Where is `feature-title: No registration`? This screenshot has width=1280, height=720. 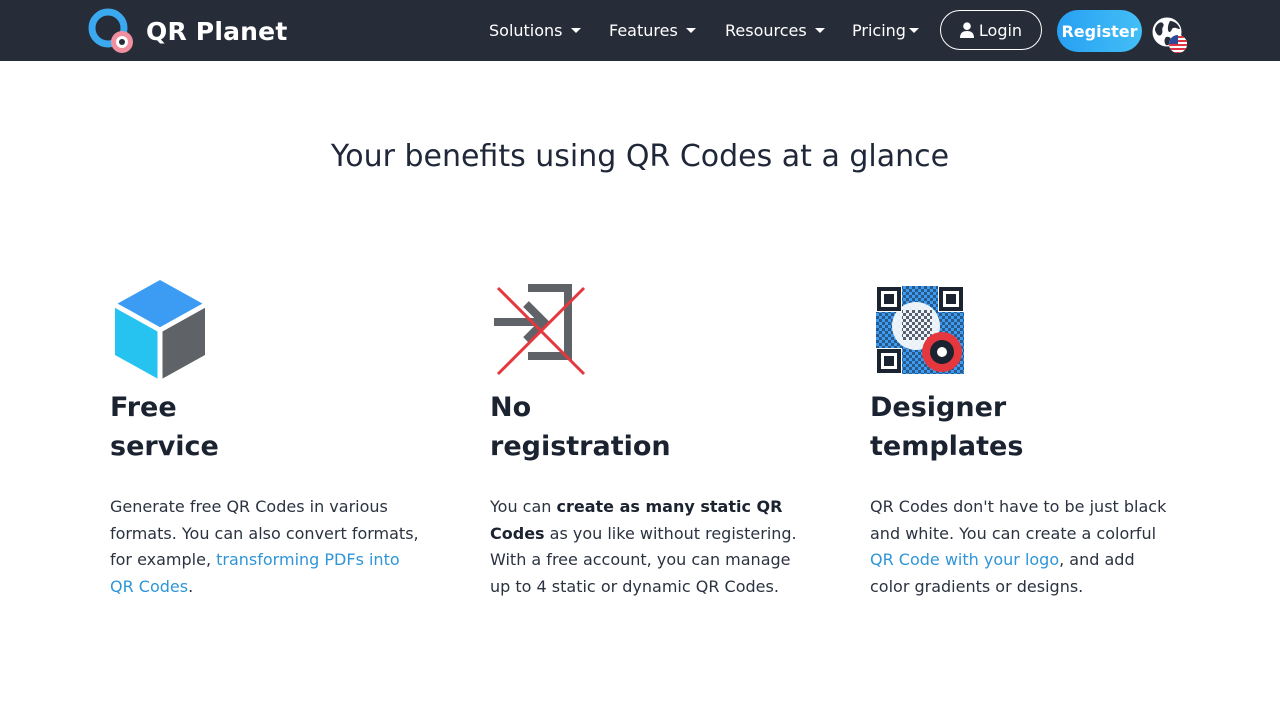
feature-title: No registration is located at coordinates (590, 427).